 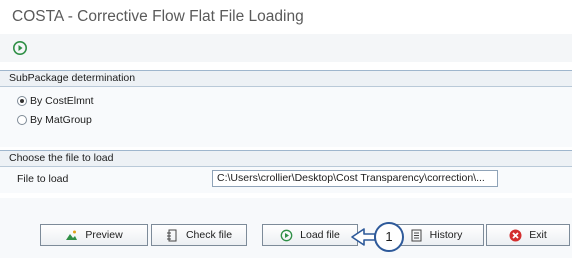 I want to click on load-file-icon, so click(x=286, y=235).